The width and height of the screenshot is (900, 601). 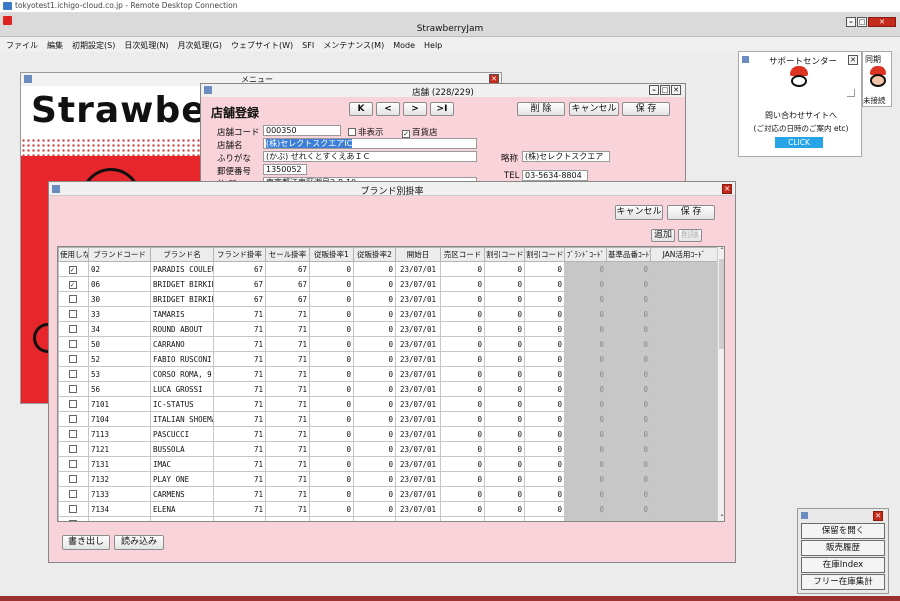 I want to click on abbr-field: (株)セレクトスクエア, so click(x=566, y=156).